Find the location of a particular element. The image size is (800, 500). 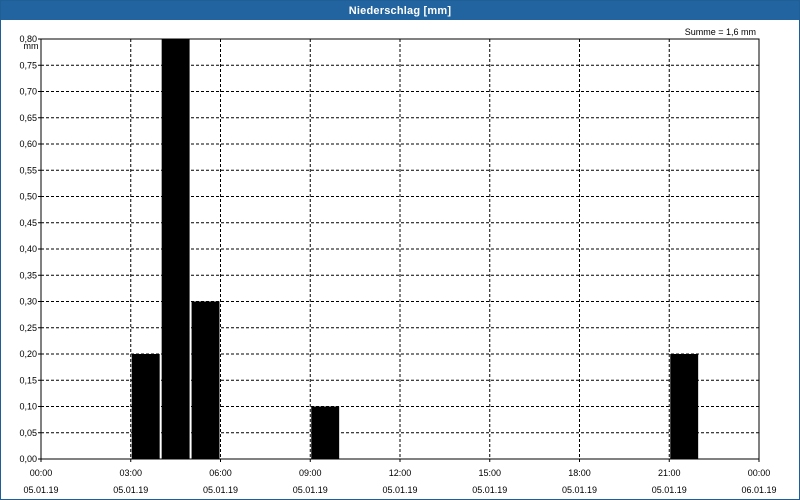

sum-annotation: Summe = 1,6 mm is located at coordinates (720, 32).